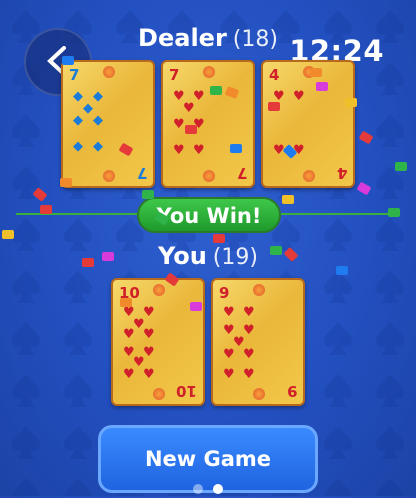 The width and height of the screenshot is (416, 498). Describe the element at coordinates (308, 124) in the screenshot. I see `dealer-card-3: 4 4 ♥ ♥ ♥ ♥` at that location.